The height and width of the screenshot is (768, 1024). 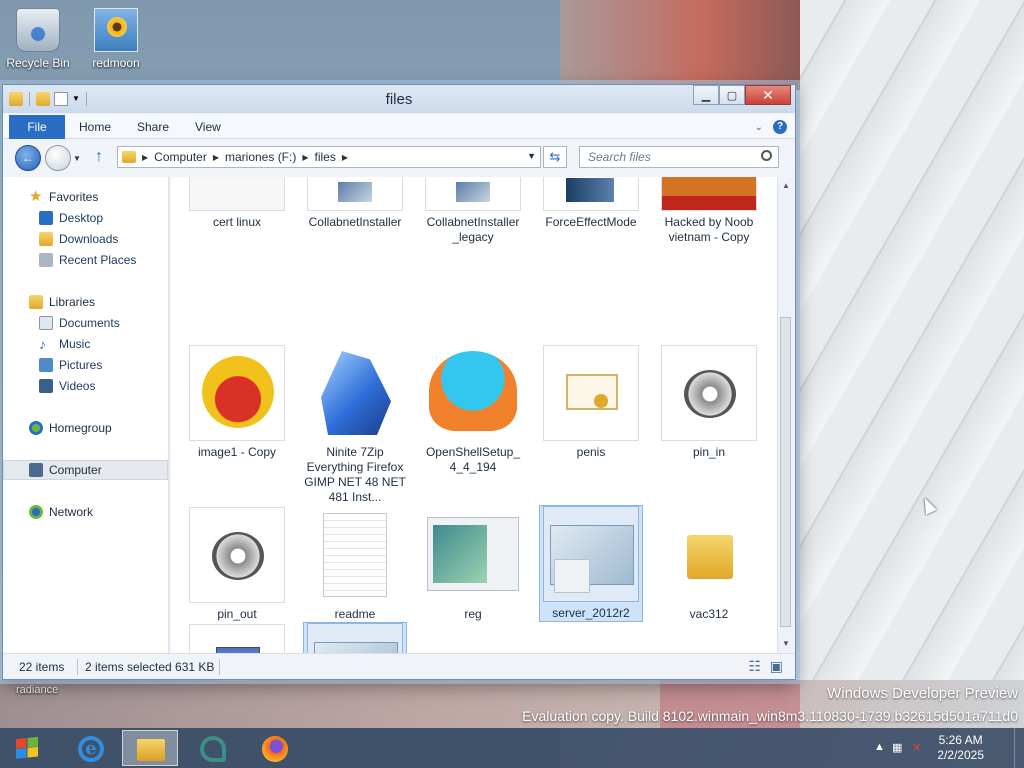 I want to click on recent-locations-dropdown: ▼, so click(x=77, y=158).